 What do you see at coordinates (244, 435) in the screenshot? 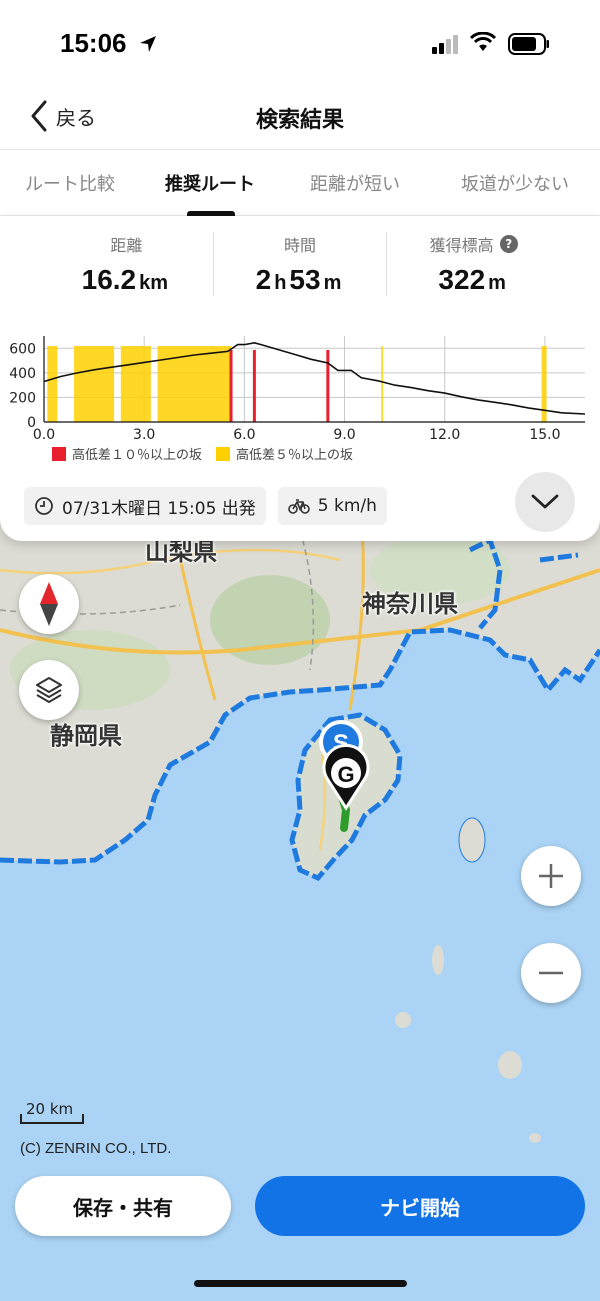
I see `x-tick-label: 6.0` at bounding box center [244, 435].